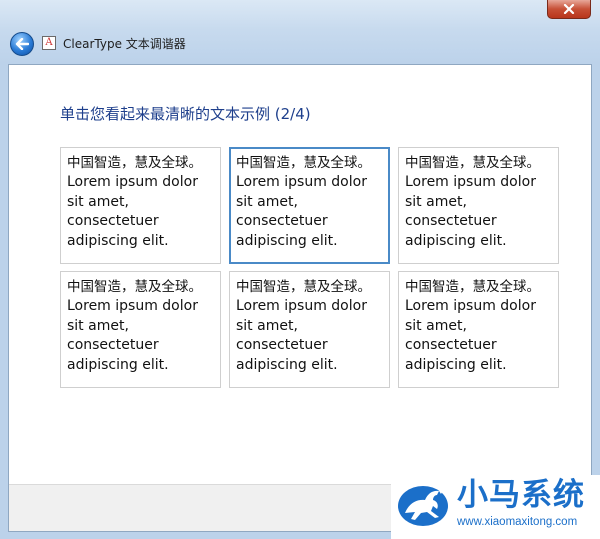 The height and width of the screenshot is (539, 600). I want to click on instruction-heading: 单击您看起来最清晰的文本示例 (2/4), so click(185, 114).